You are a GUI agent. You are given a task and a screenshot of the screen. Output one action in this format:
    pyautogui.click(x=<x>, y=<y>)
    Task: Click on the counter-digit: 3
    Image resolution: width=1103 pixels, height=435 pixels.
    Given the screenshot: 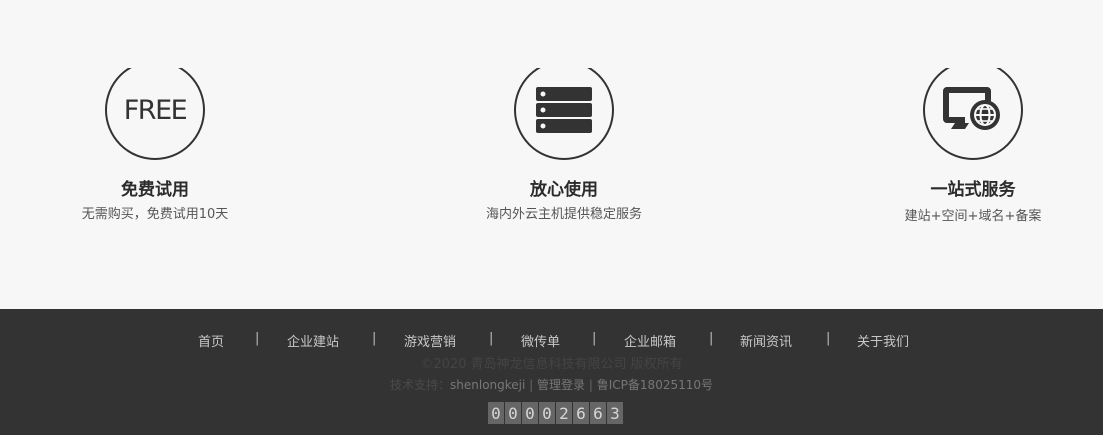 What is the action you would take?
    pyautogui.click(x=615, y=413)
    